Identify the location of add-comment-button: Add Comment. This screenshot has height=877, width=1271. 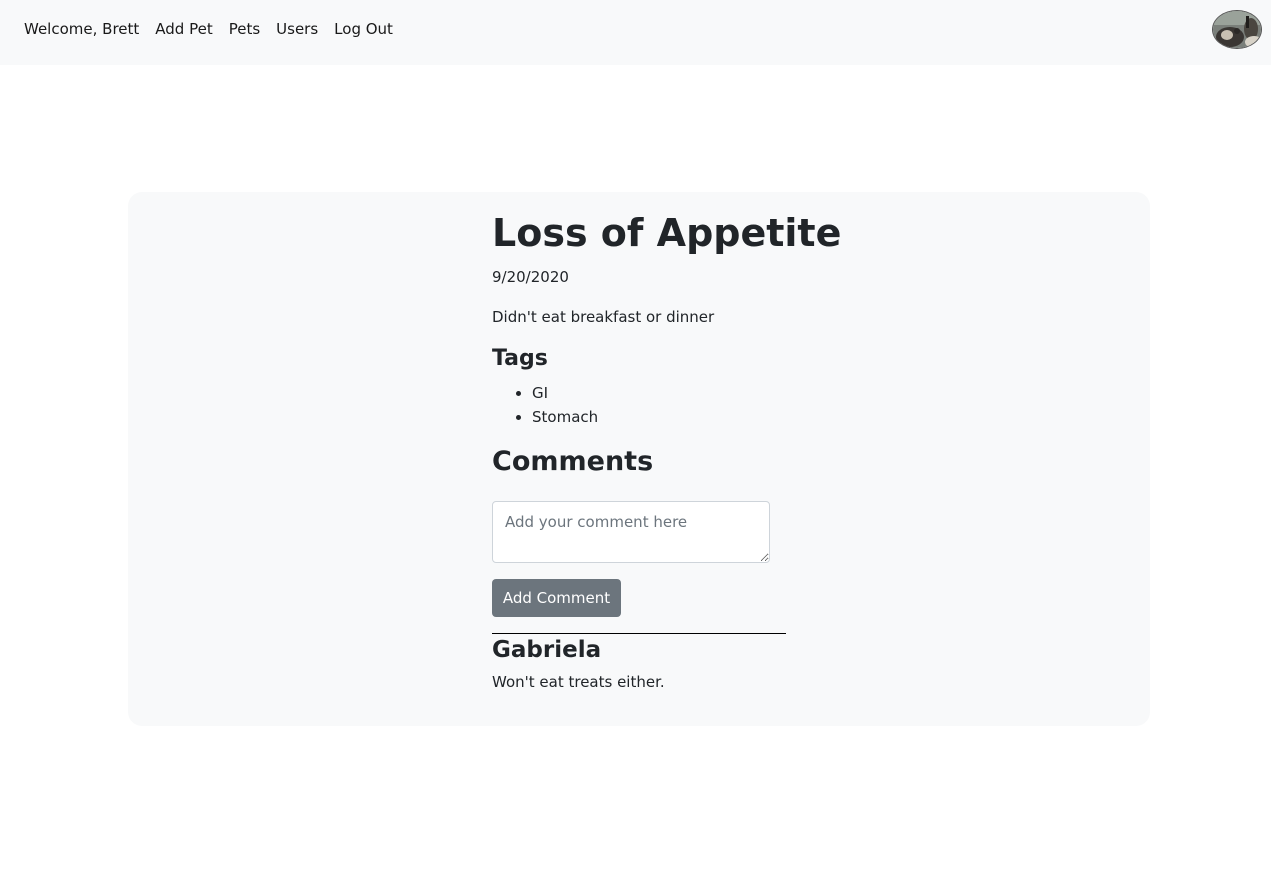
(556, 598).